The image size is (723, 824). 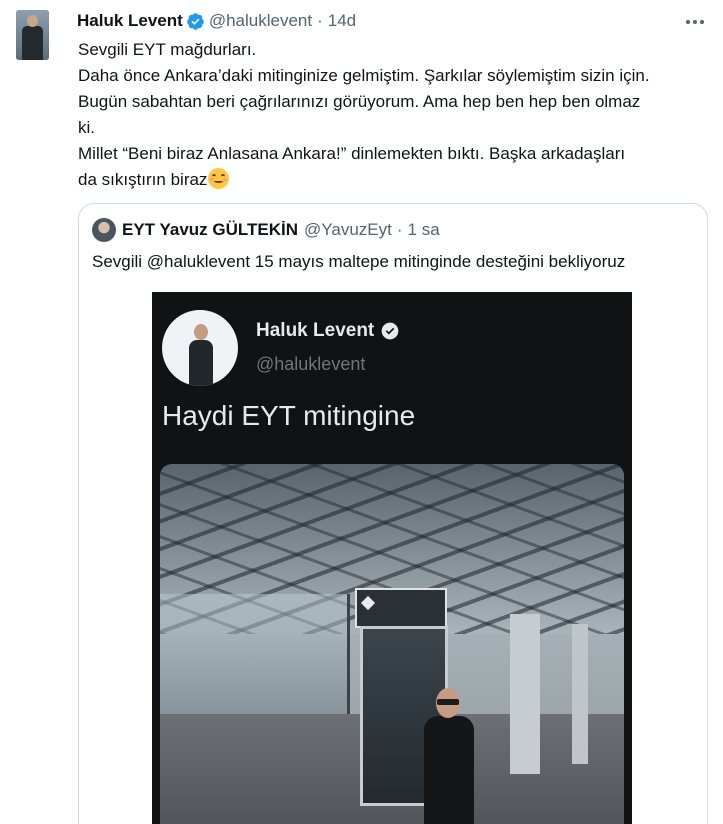 I want to click on media-avatar, so click(x=200, y=348).